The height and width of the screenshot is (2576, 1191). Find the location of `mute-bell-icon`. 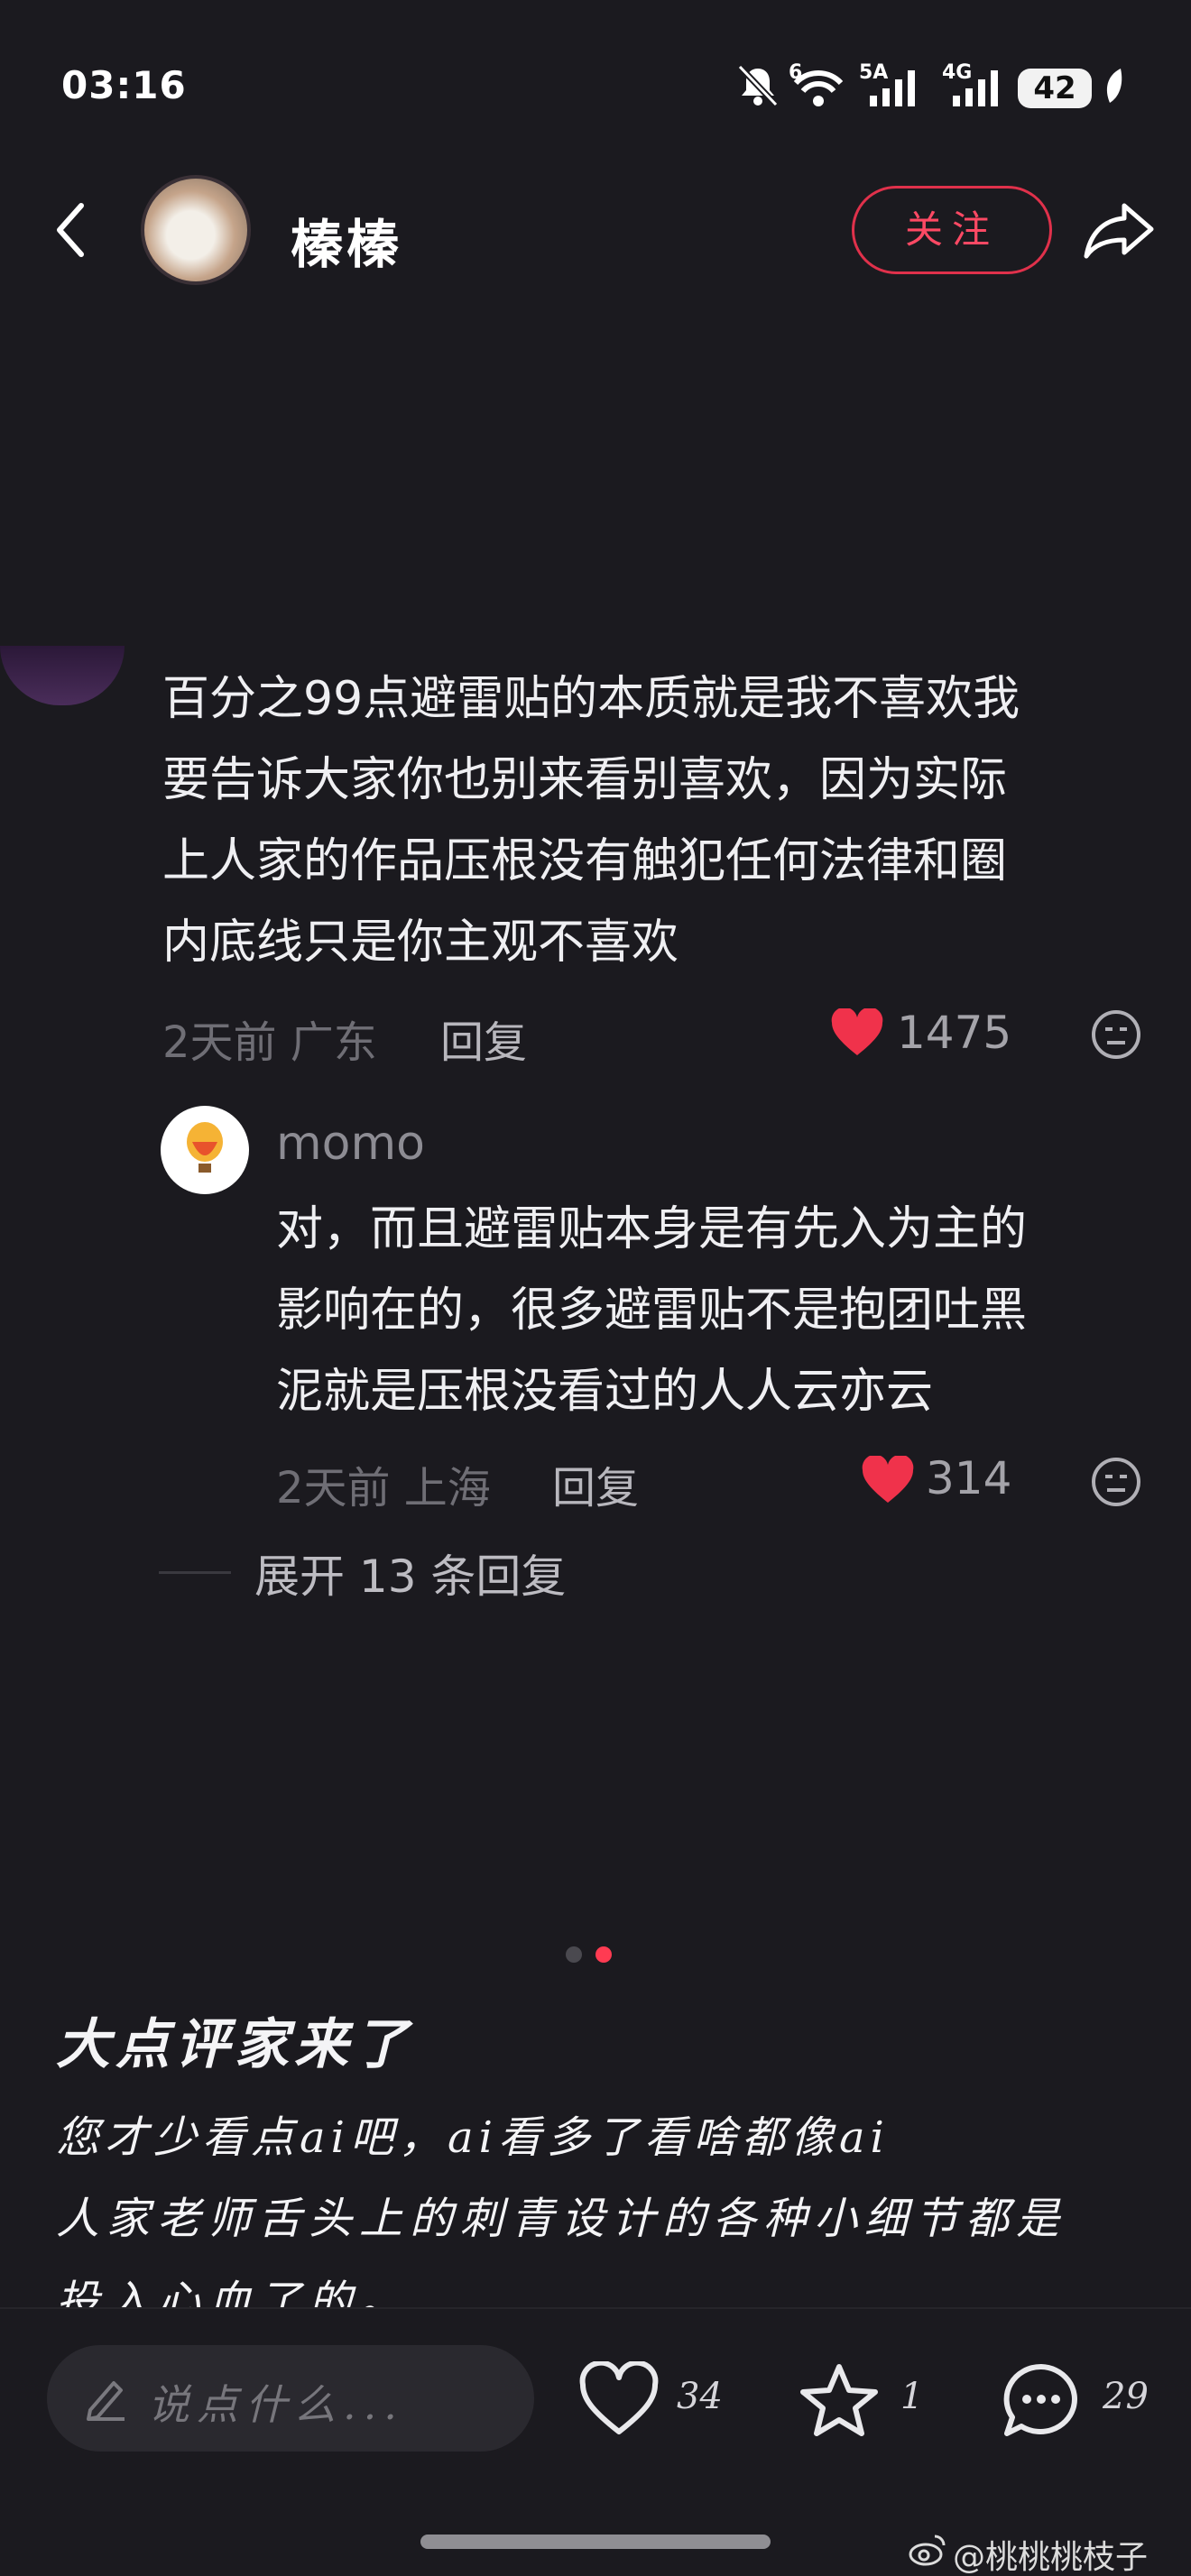

mute-bell-icon is located at coordinates (758, 85).